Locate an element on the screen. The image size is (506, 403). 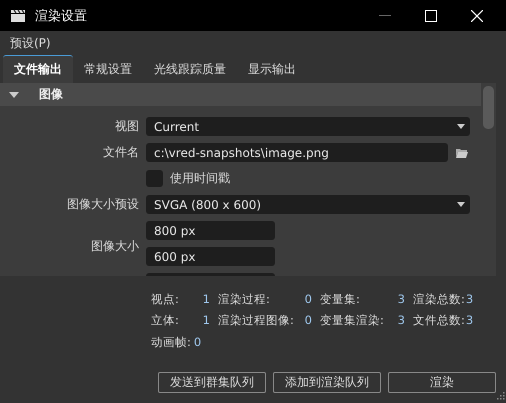
maximize-icon is located at coordinates (431, 16).